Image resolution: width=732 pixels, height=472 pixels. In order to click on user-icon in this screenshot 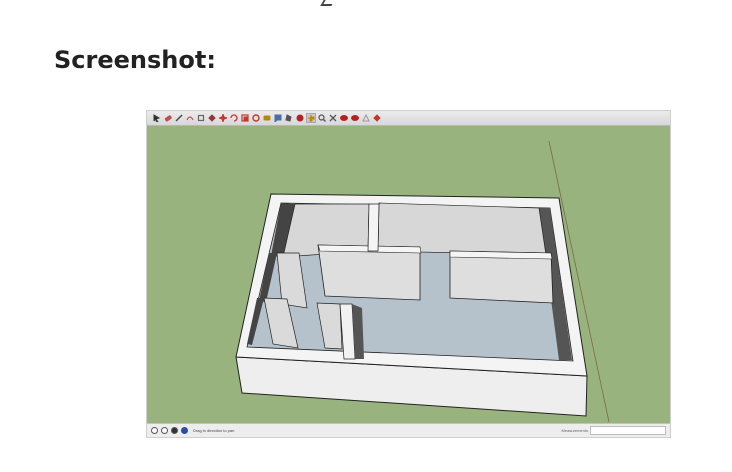, I will do `click(174, 430)`.